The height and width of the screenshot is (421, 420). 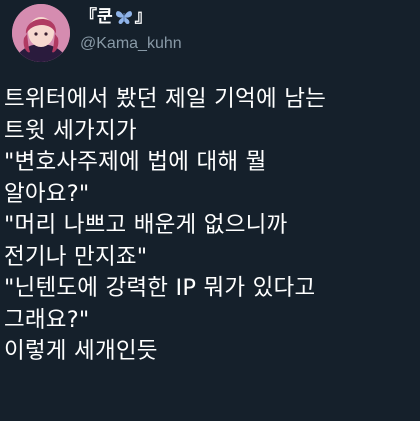 I want to click on display-name: 『쿤 』, so click(x=131, y=17).